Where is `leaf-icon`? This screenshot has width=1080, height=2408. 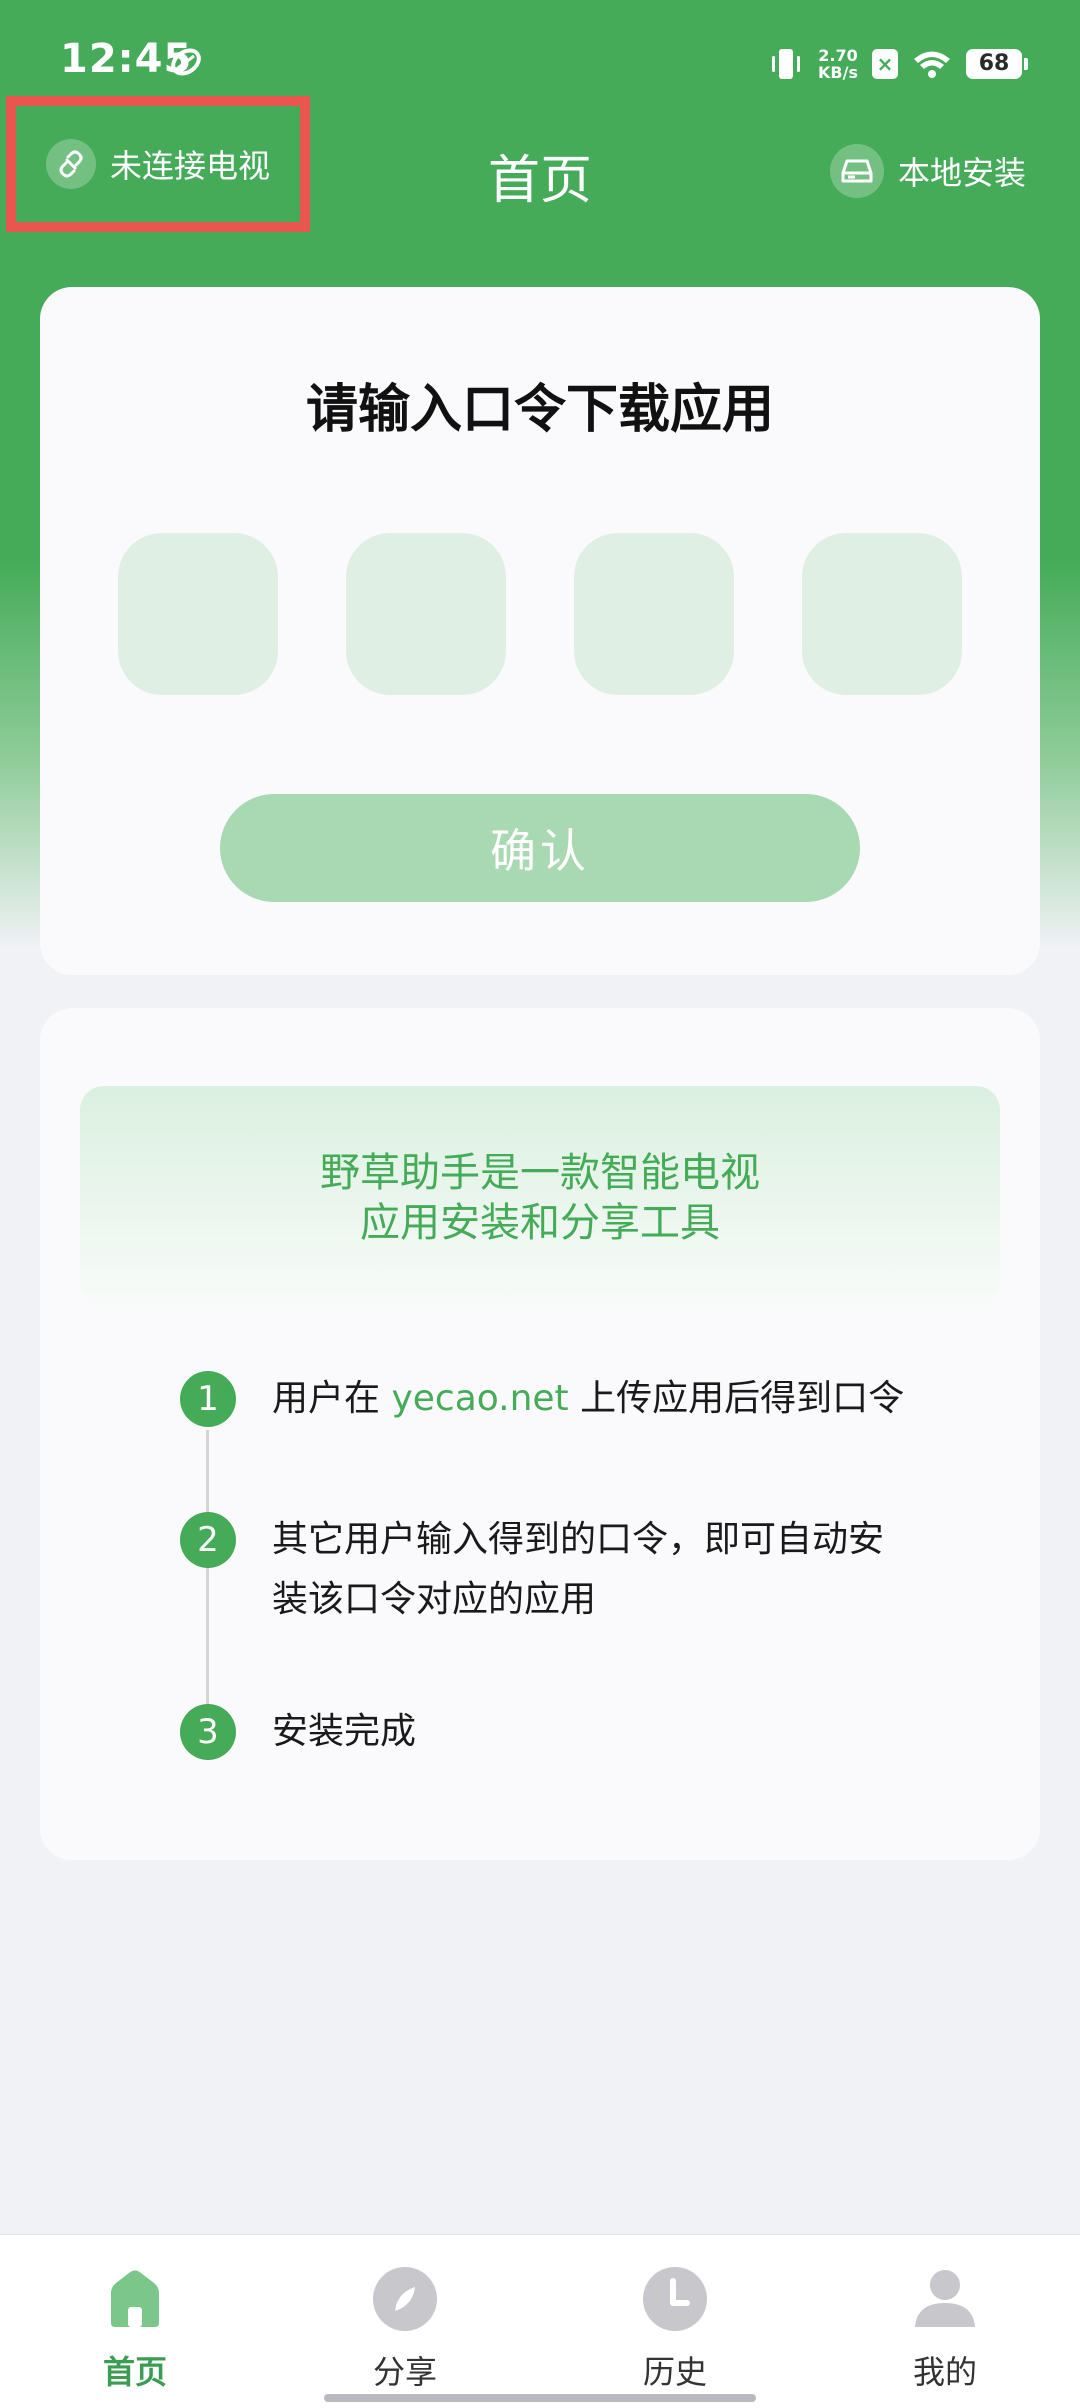
leaf-icon is located at coordinates (186, 62).